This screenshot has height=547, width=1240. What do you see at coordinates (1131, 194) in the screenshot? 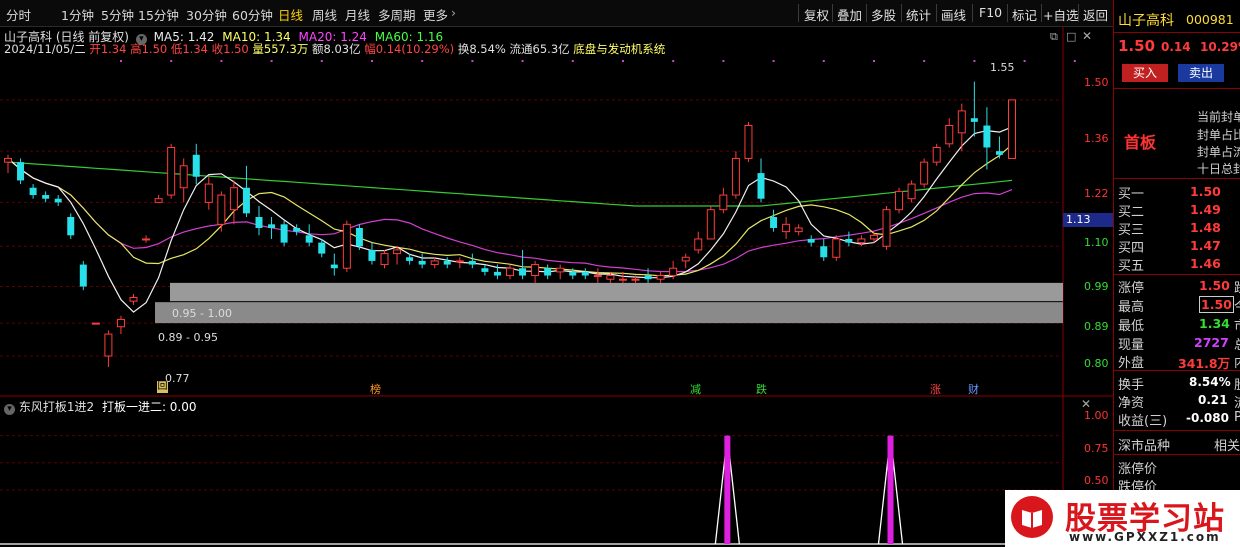
I see `bid-label: 买一` at bounding box center [1131, 194].